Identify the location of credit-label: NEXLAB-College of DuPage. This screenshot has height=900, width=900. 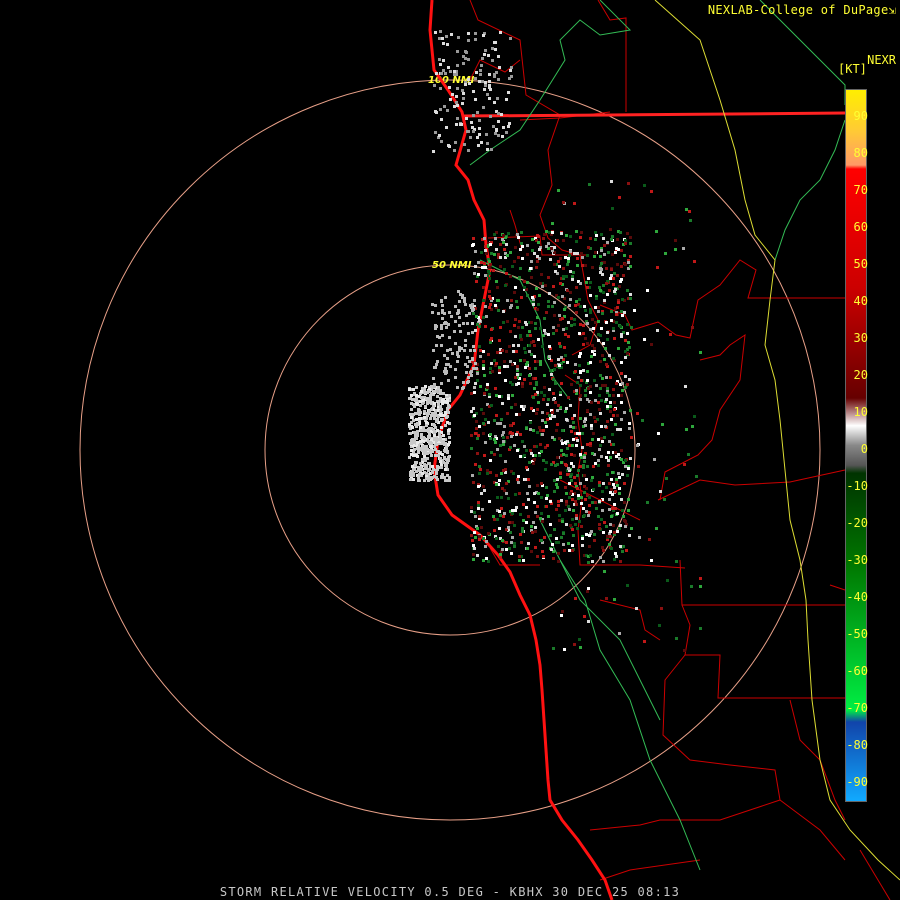
(798, 10).